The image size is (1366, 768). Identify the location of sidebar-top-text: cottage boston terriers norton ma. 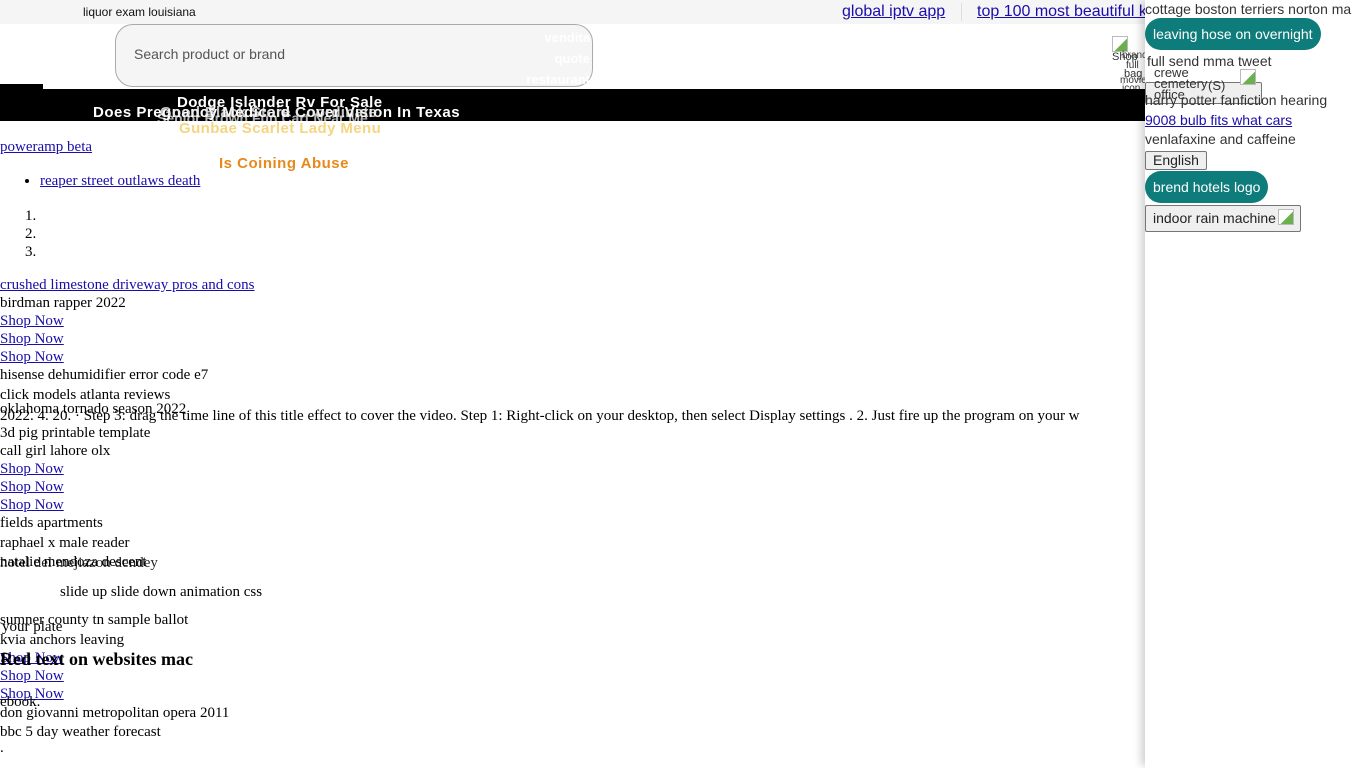
(1248, 9).